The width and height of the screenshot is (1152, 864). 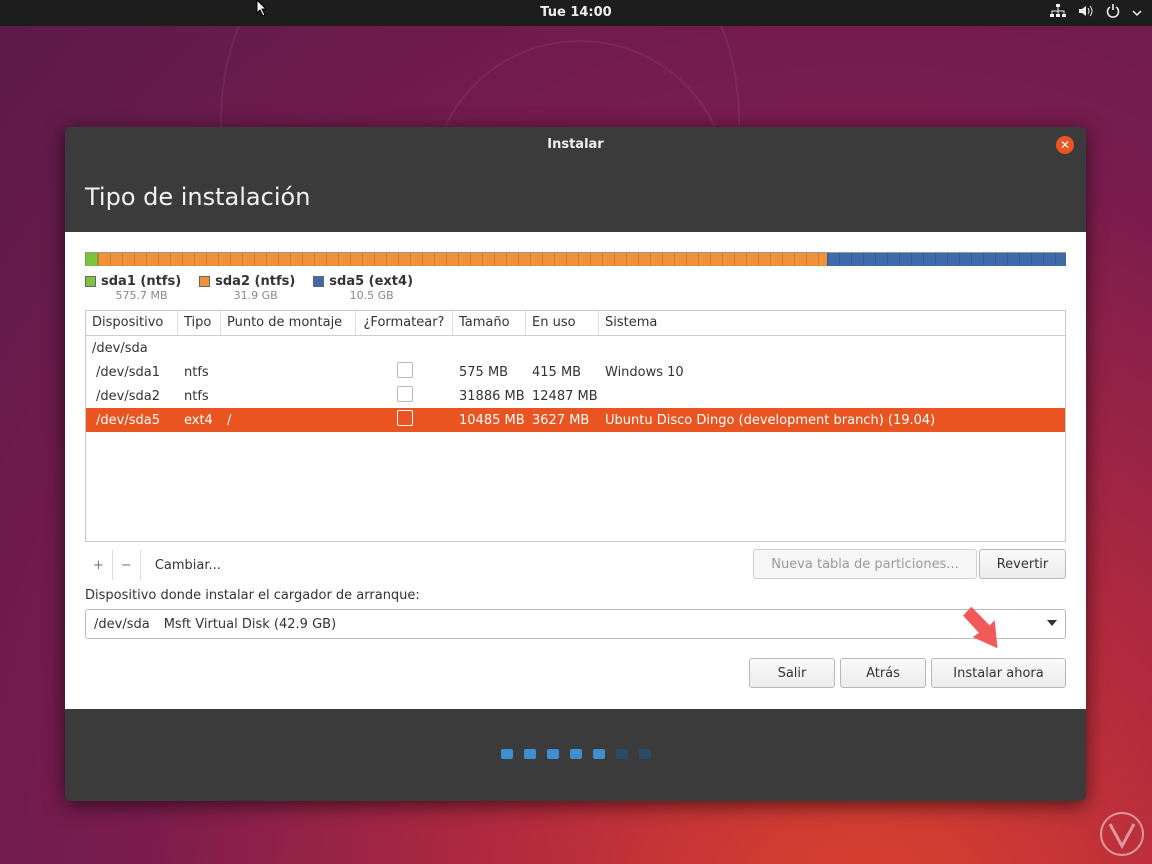 What do you see at coordinates (132, 323) in the screenshot?
I see `column-header: Dispositivo` at bounding box center [132, 323].